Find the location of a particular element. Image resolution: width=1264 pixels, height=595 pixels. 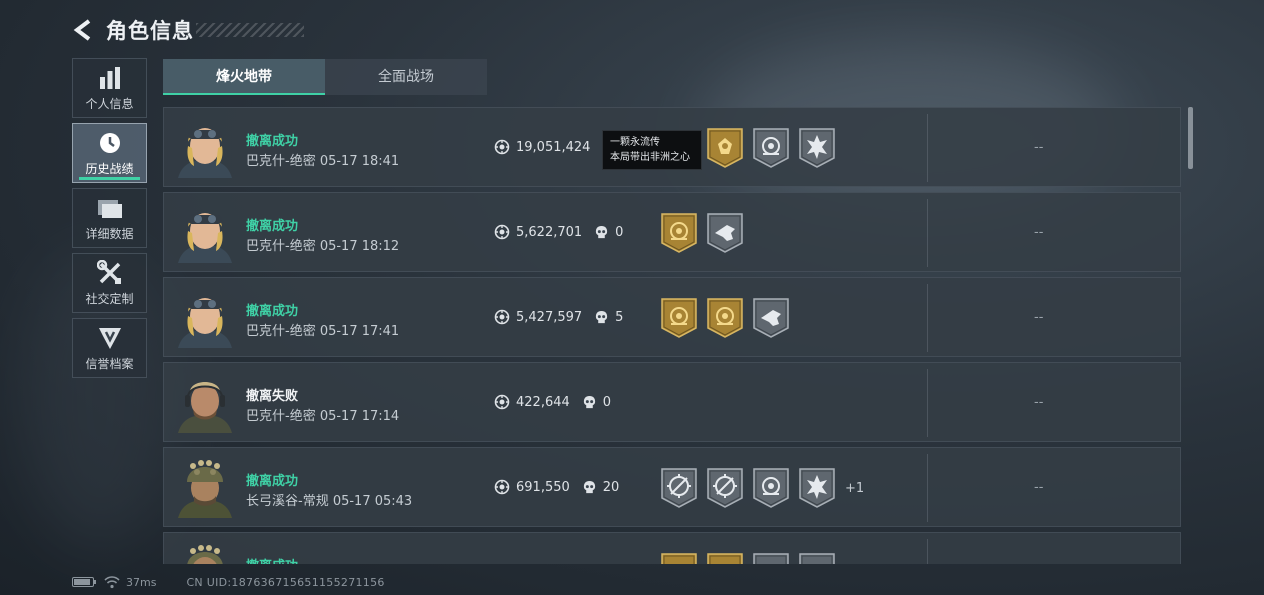

loot-value-text: 5,427,597 is located at coordinates (549, 317).